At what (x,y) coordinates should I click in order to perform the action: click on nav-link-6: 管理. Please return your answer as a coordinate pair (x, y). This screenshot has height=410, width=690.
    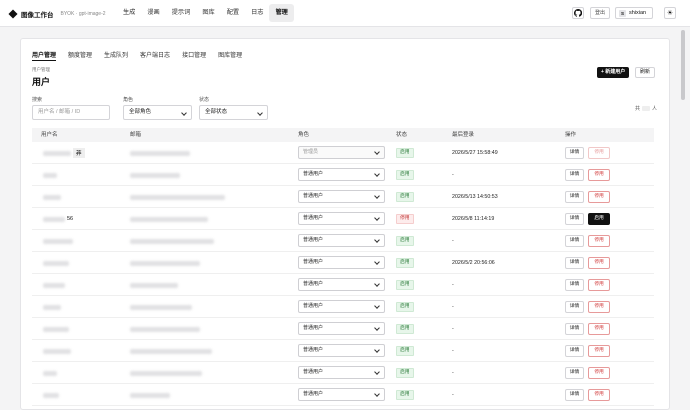
    Looking at the image, I should click on (281, 13).